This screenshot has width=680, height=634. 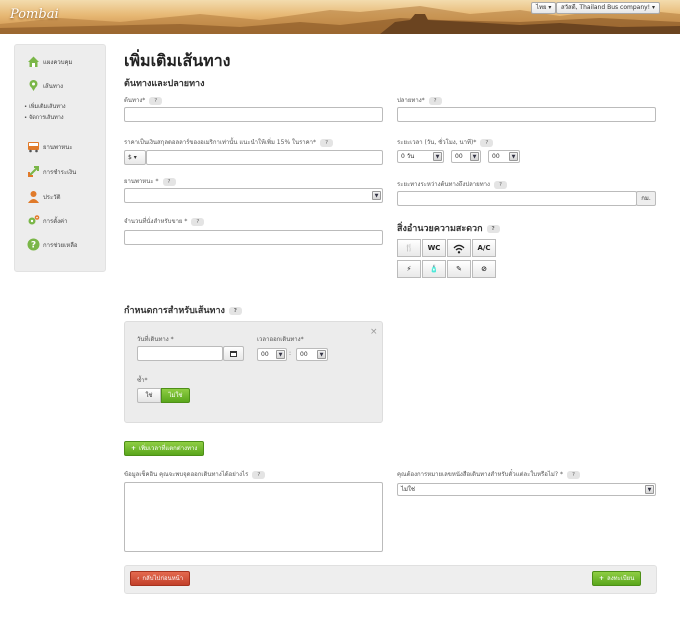 What do you see at coordinates (164, 221) in the screenshot?
I see `seats-label: จำนวนที่นั่งสำหรับขาย *?` at bounding box center [164, 221].